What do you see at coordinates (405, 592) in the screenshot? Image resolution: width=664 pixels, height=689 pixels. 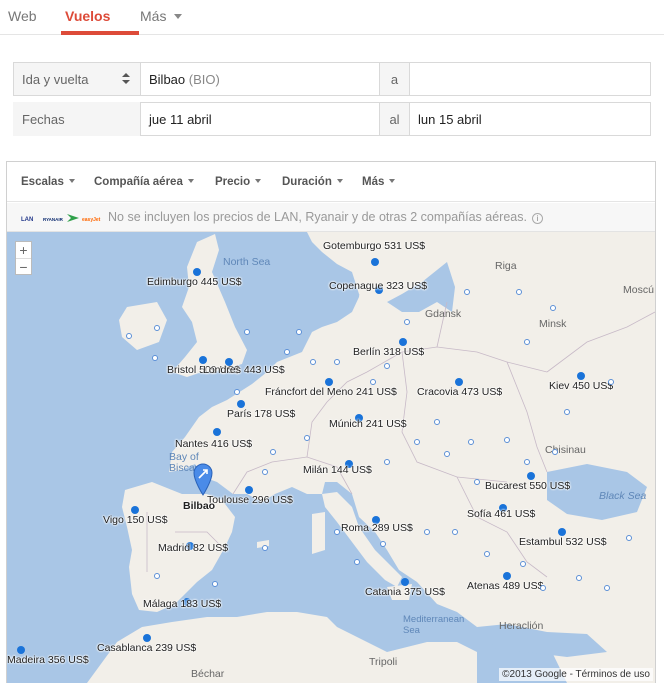 I see `destination-price-label: Catania 375 US$` at bounding box center [405, 592].